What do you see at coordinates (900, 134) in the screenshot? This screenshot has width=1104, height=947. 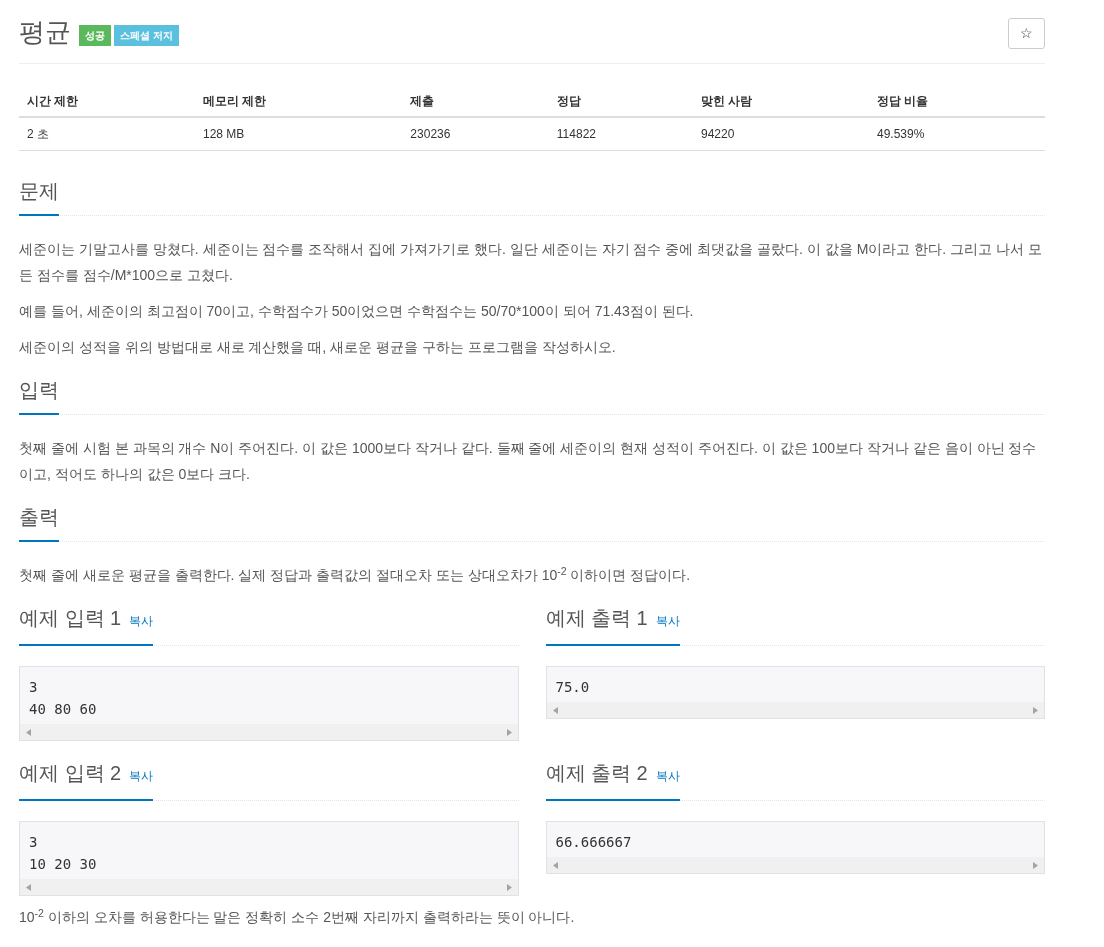 I see `table-cell: 49.539%` at bounding box center [900, 134].